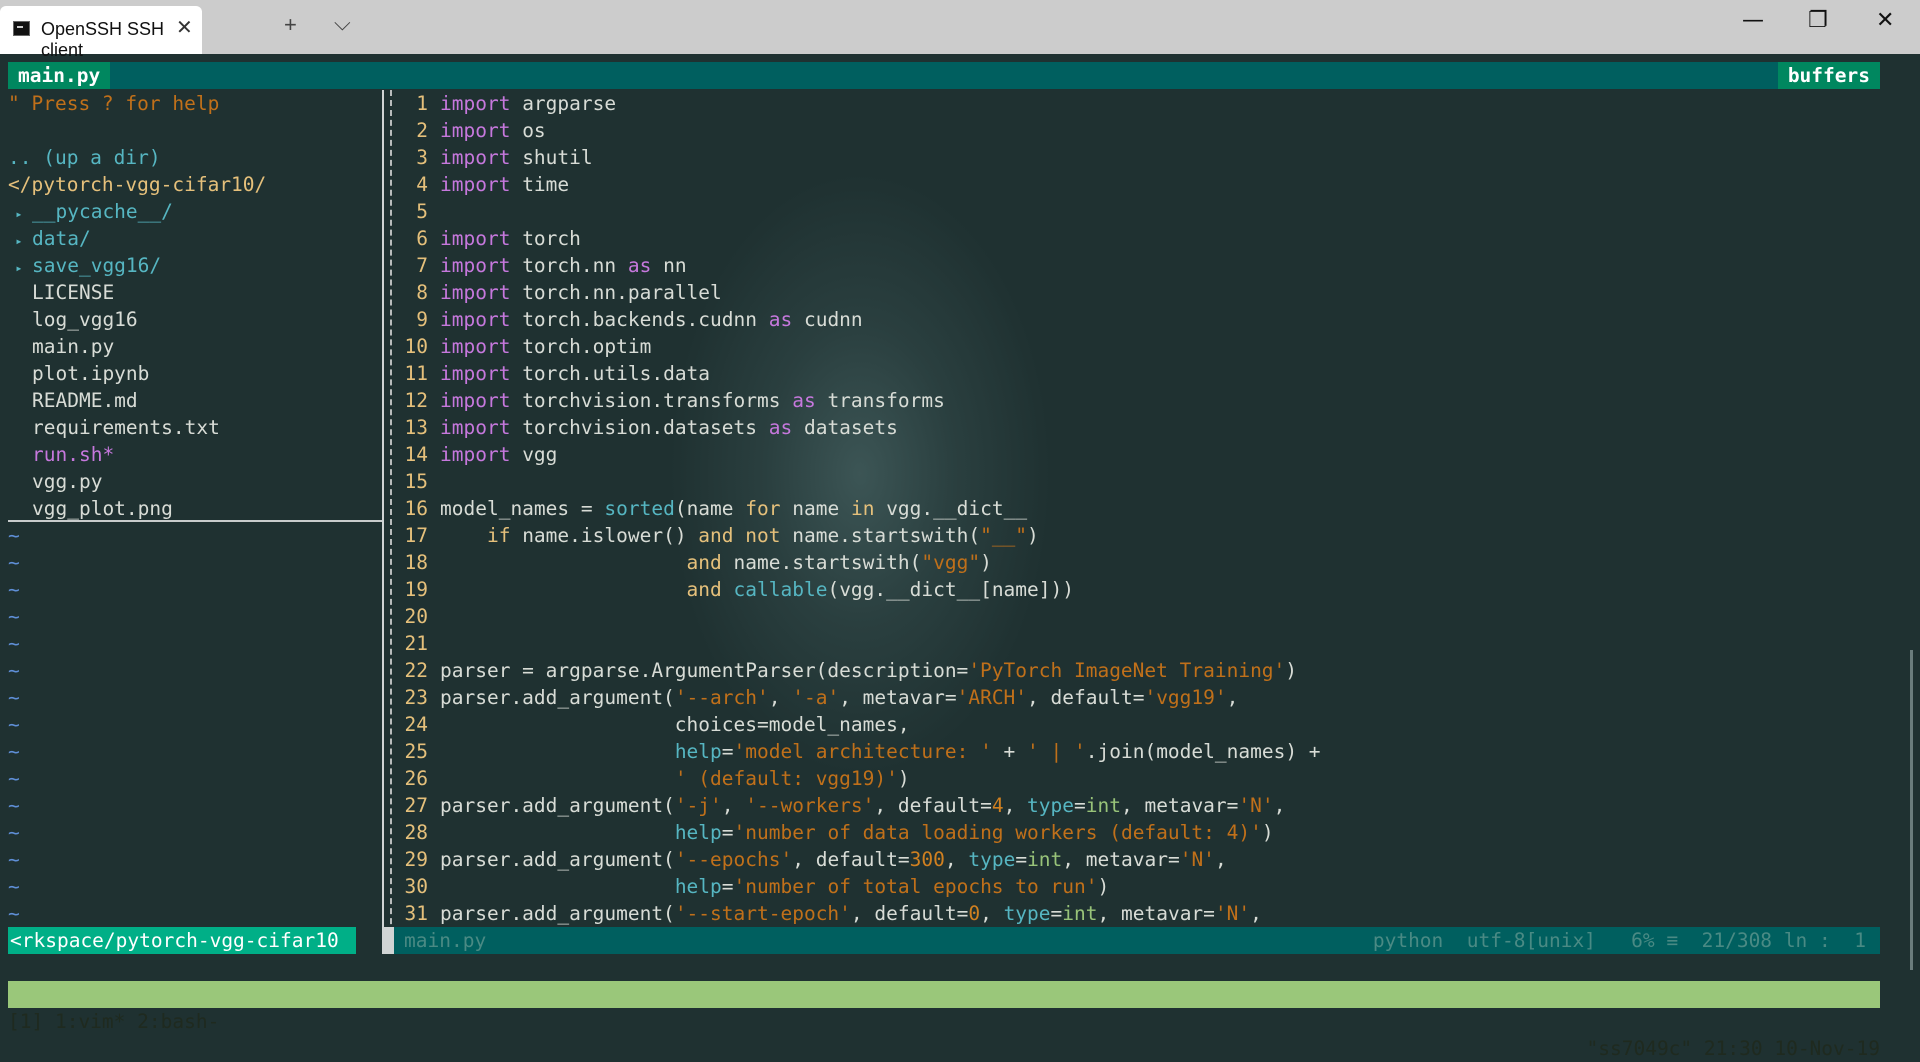  I want to click on line-number: 23, so click(416, 697).